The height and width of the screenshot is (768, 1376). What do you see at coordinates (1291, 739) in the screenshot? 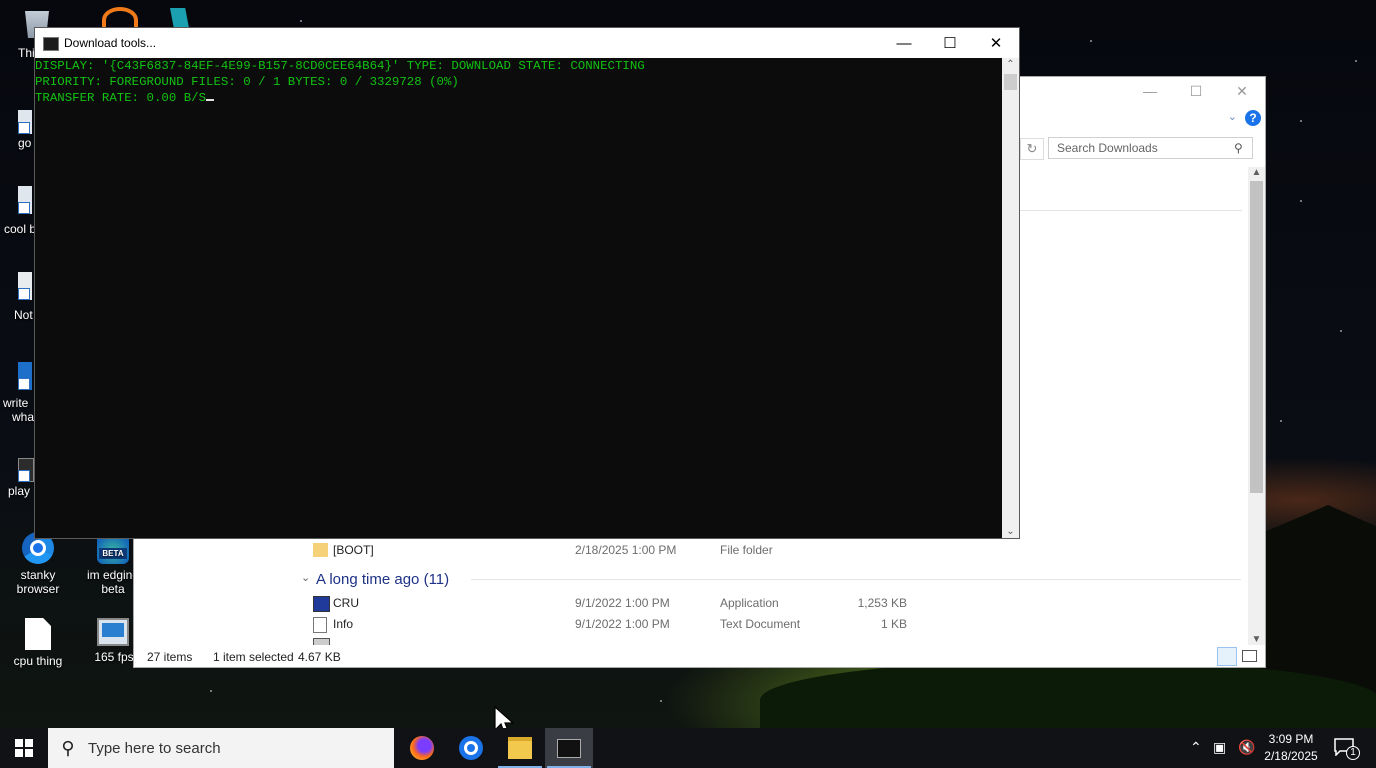
I see `clock-time: 3:09 PM` at bounding box center [1291, 739].